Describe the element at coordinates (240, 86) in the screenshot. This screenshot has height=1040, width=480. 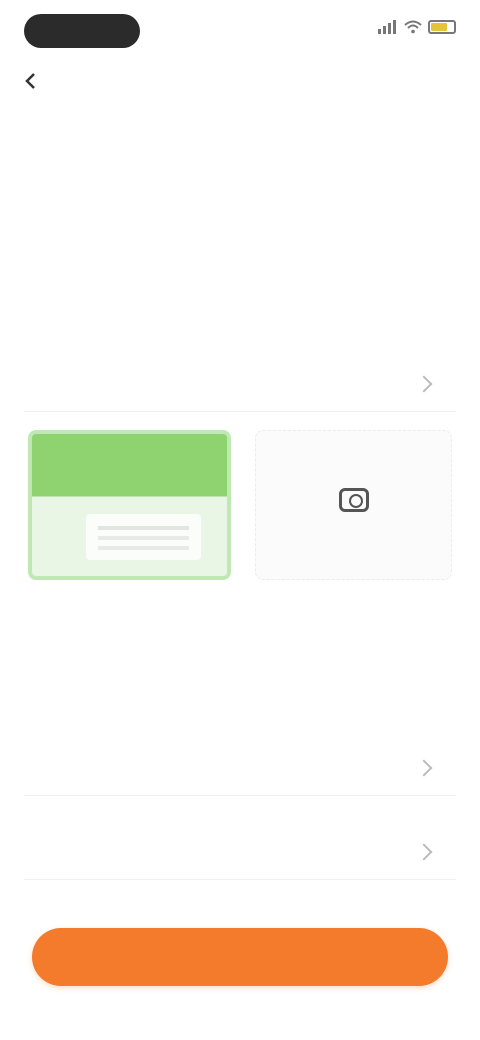
I see `navigation-bar` at that location.